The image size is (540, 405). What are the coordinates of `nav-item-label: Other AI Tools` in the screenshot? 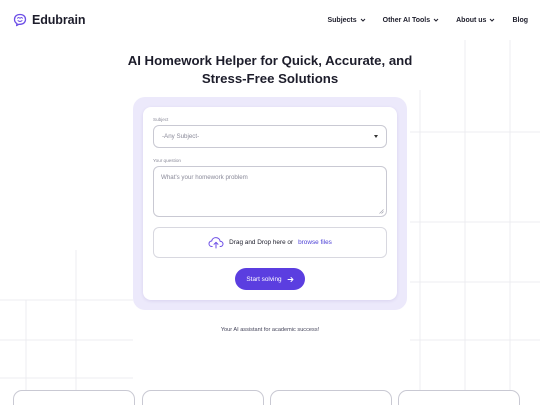 It's located at (406, 20).